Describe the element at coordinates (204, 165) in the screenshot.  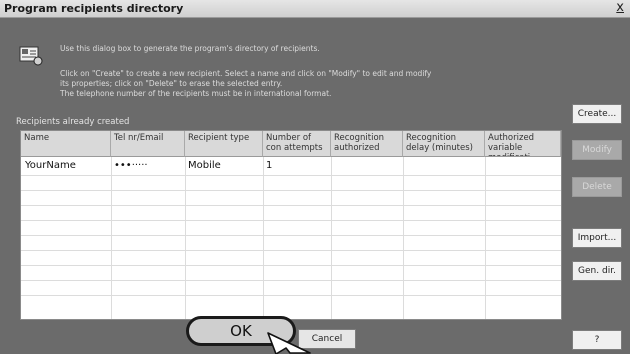
I see `cell-recipient-type: Mobile` at that location.